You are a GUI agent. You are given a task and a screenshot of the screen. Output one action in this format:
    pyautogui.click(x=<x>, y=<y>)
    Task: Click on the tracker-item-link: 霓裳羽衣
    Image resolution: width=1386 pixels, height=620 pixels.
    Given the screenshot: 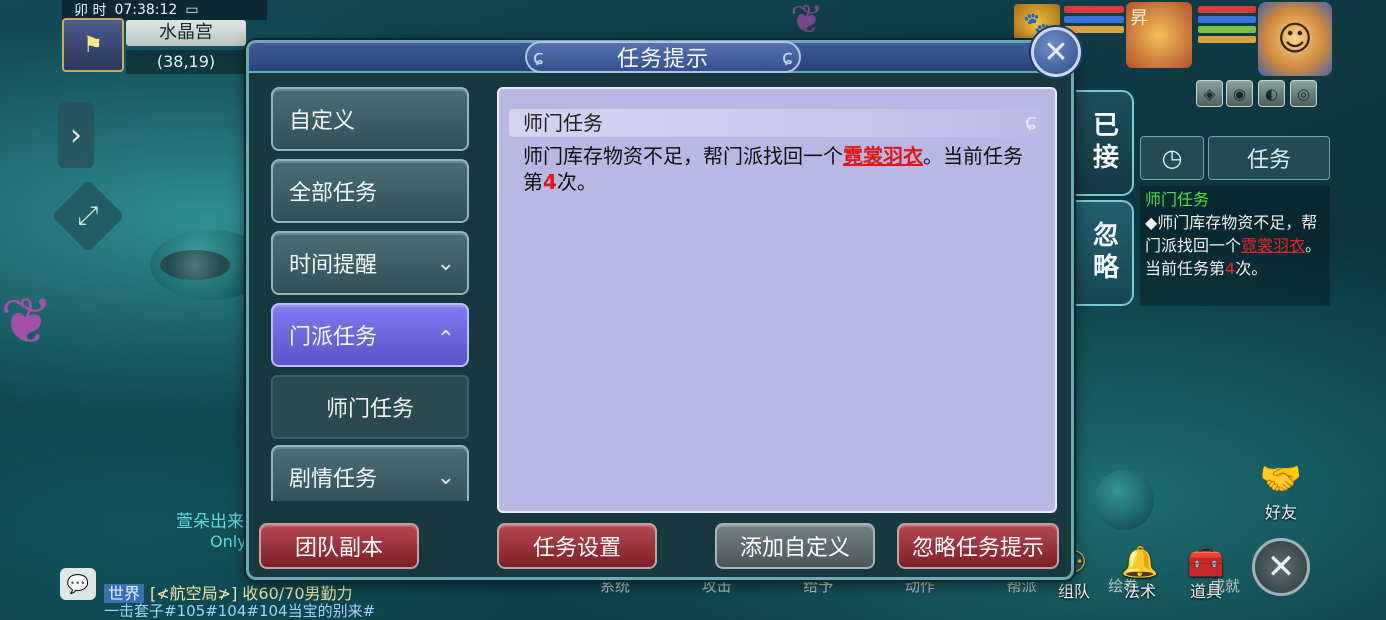 What is the action you would take?
    pyautogui.click(x=1273, y=245)
    